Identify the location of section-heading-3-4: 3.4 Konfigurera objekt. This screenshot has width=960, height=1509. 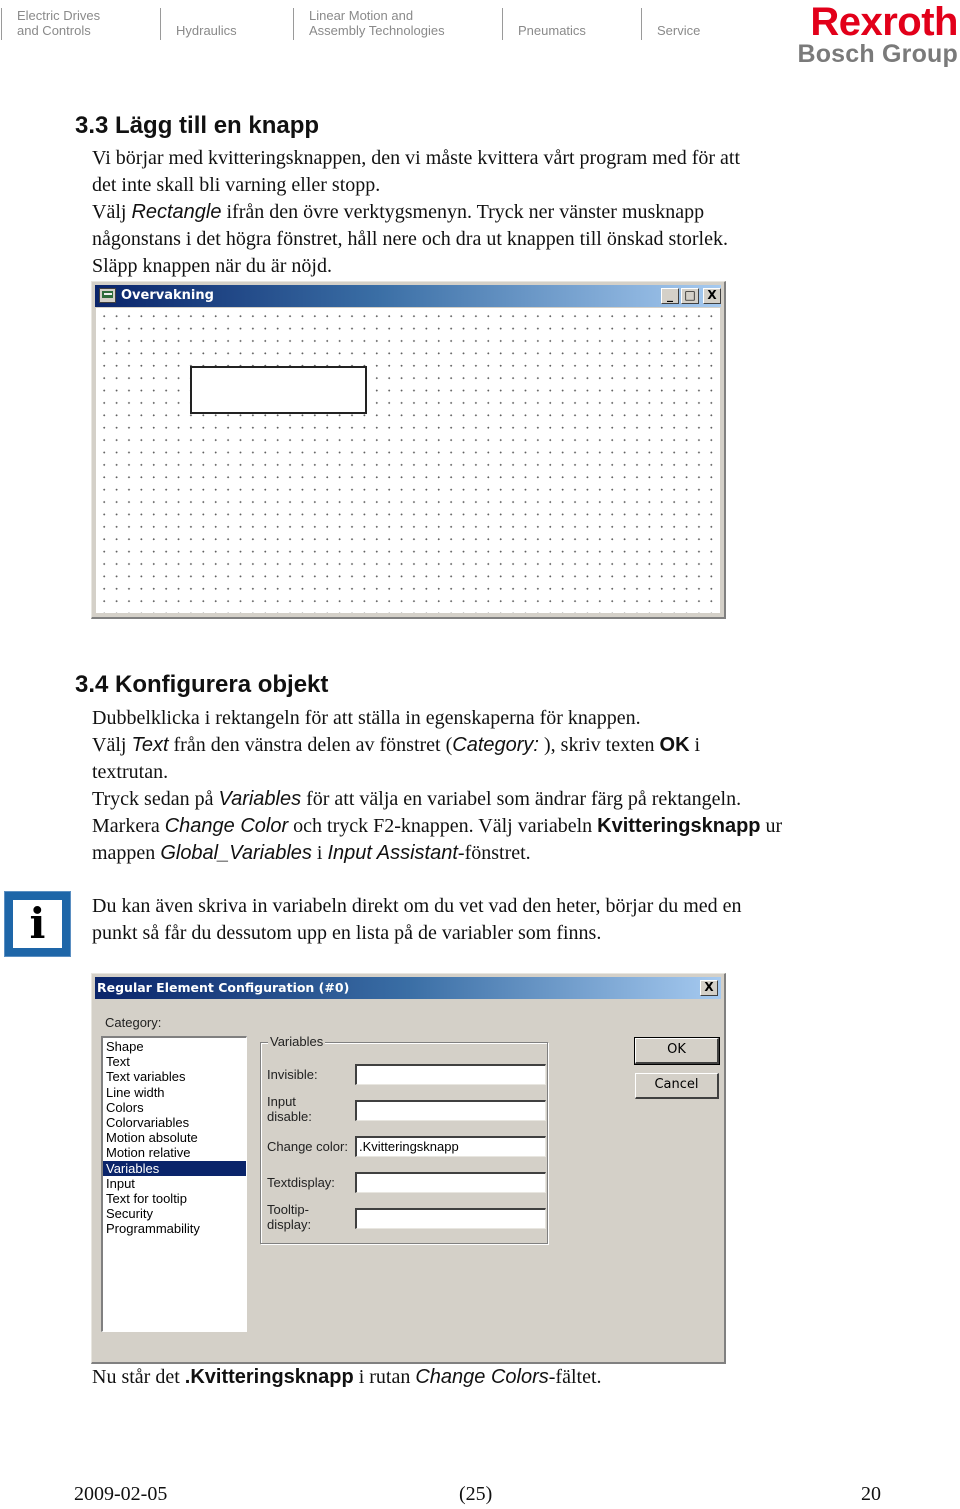
(202, 684).